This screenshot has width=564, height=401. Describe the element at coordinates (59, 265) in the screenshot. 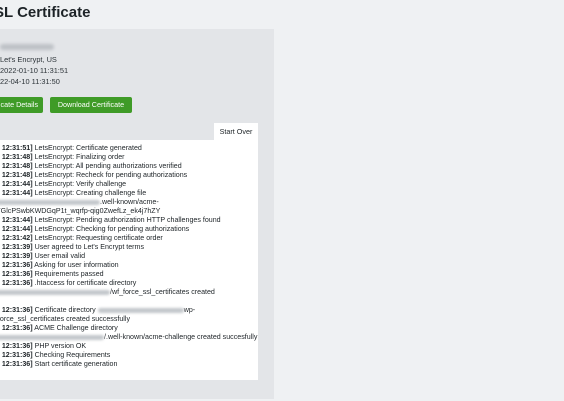

I see `log-line: 10 12:31:36] Asking for user information` at that location.